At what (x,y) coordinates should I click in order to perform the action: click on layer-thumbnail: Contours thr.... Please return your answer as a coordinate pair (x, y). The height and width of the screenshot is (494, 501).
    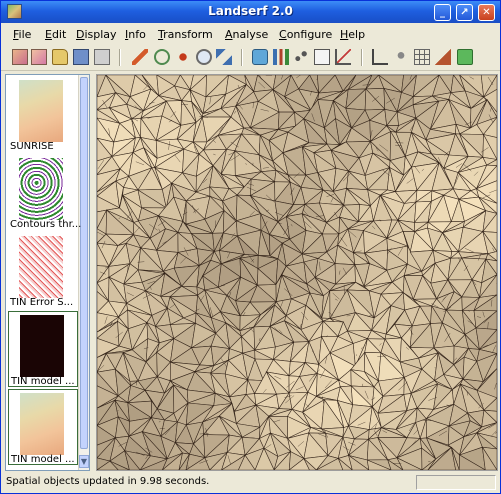
    Looking at the image, I should click on (45, 193).